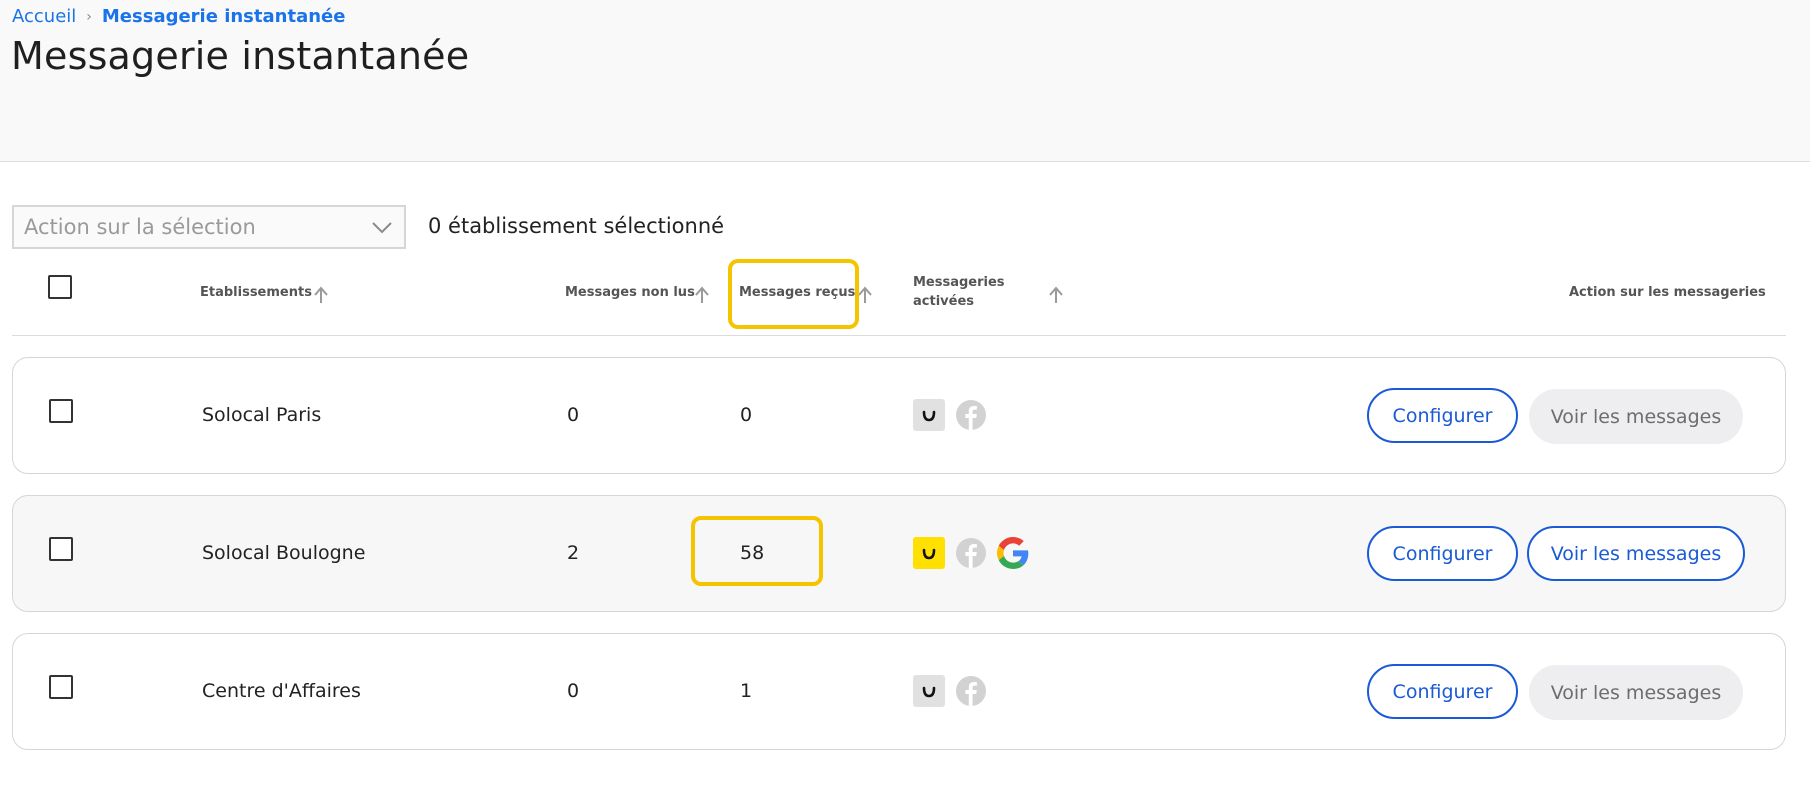 The width and height of the screenshot is (1810, 788). What do you see at coordinates (240, 56) in the screenshot?
I see `page-title: Messagerie instantanée` at bounding box center [240, 56].